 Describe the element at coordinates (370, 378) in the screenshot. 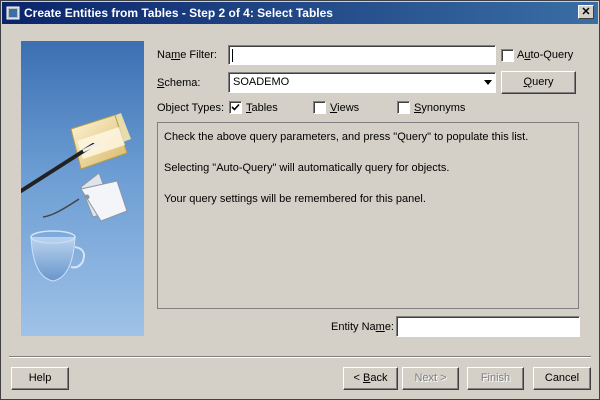

I see `back-button: < Back` at that location.